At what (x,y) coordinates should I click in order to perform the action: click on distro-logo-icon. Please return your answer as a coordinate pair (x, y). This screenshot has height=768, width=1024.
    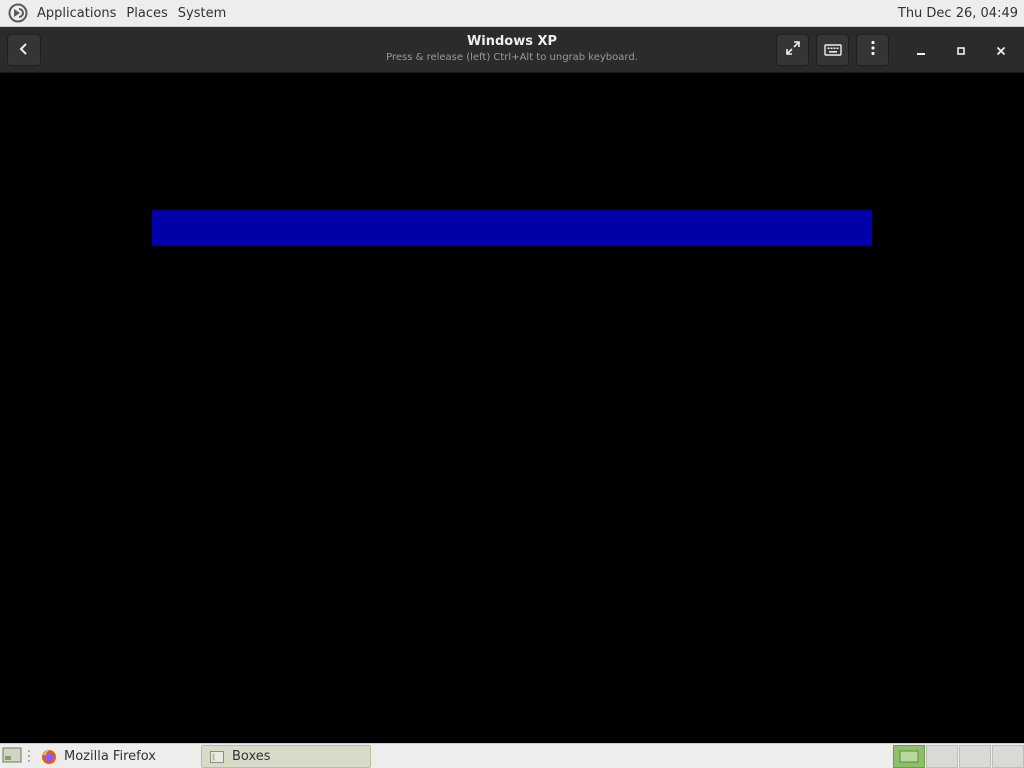
    Looking at the image, I should click on (18, 13).